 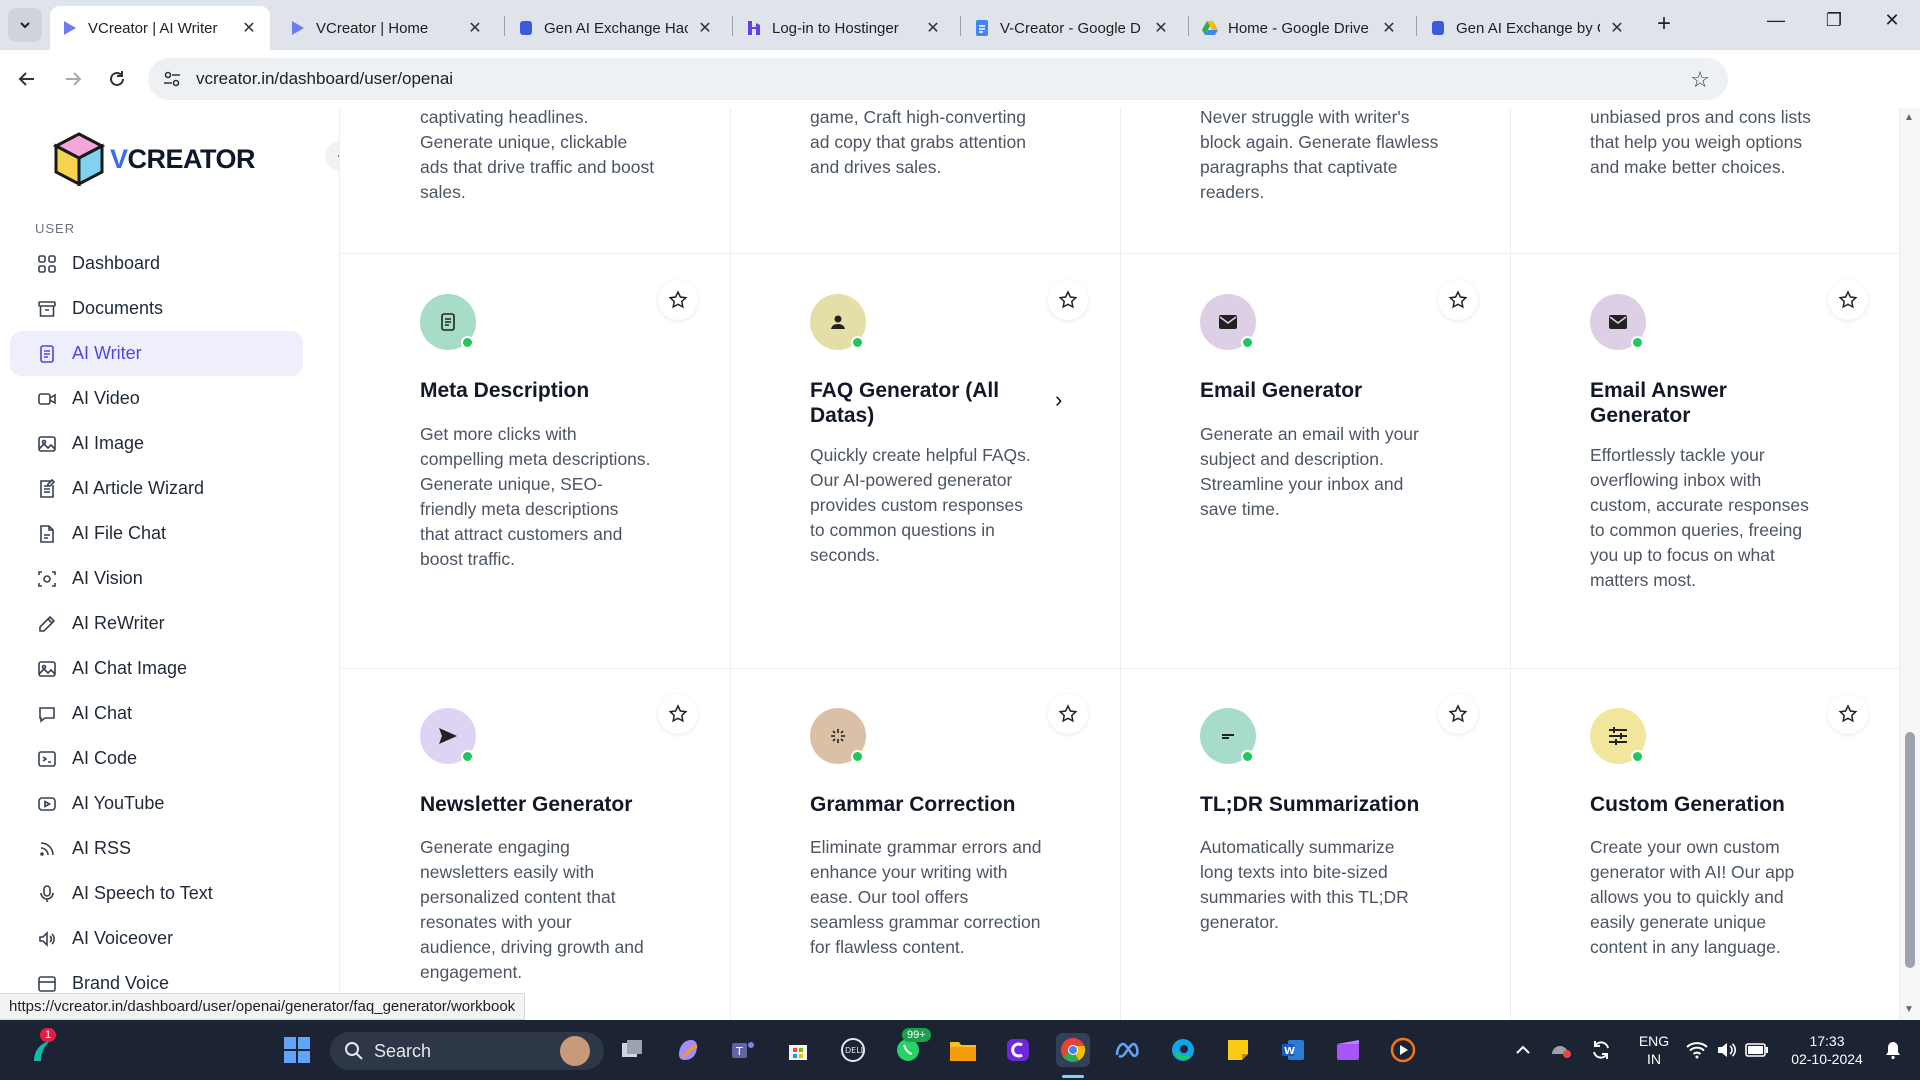 I want to click on sidebar-item-ai-video: AI Video, so click(x=156, y=398).